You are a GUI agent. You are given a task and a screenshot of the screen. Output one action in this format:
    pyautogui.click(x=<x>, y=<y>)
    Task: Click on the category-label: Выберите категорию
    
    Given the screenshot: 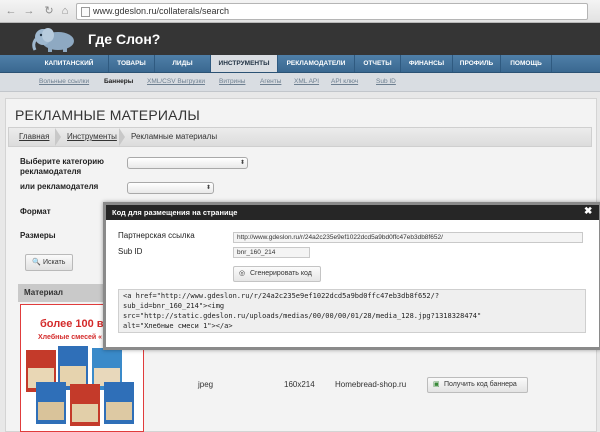 What is the action you would take?
    pyautogui.click(x=62, y=161)
    